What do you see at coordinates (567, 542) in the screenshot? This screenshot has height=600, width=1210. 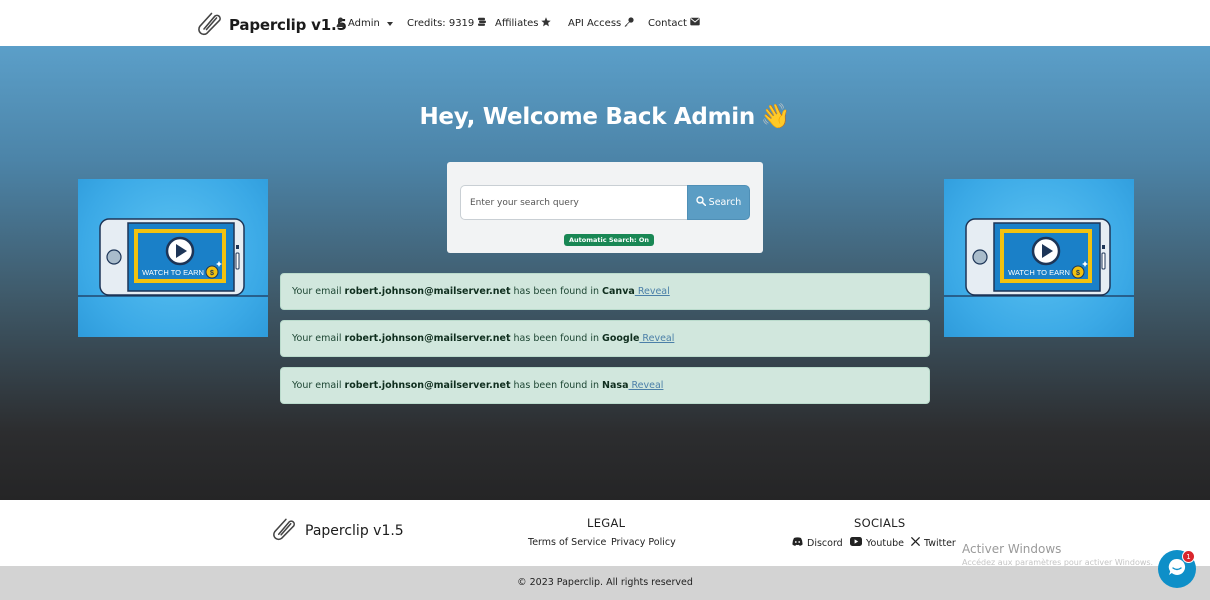 I see `terms-of-service-link: Terms of Service` at bounding box center [567, 542].